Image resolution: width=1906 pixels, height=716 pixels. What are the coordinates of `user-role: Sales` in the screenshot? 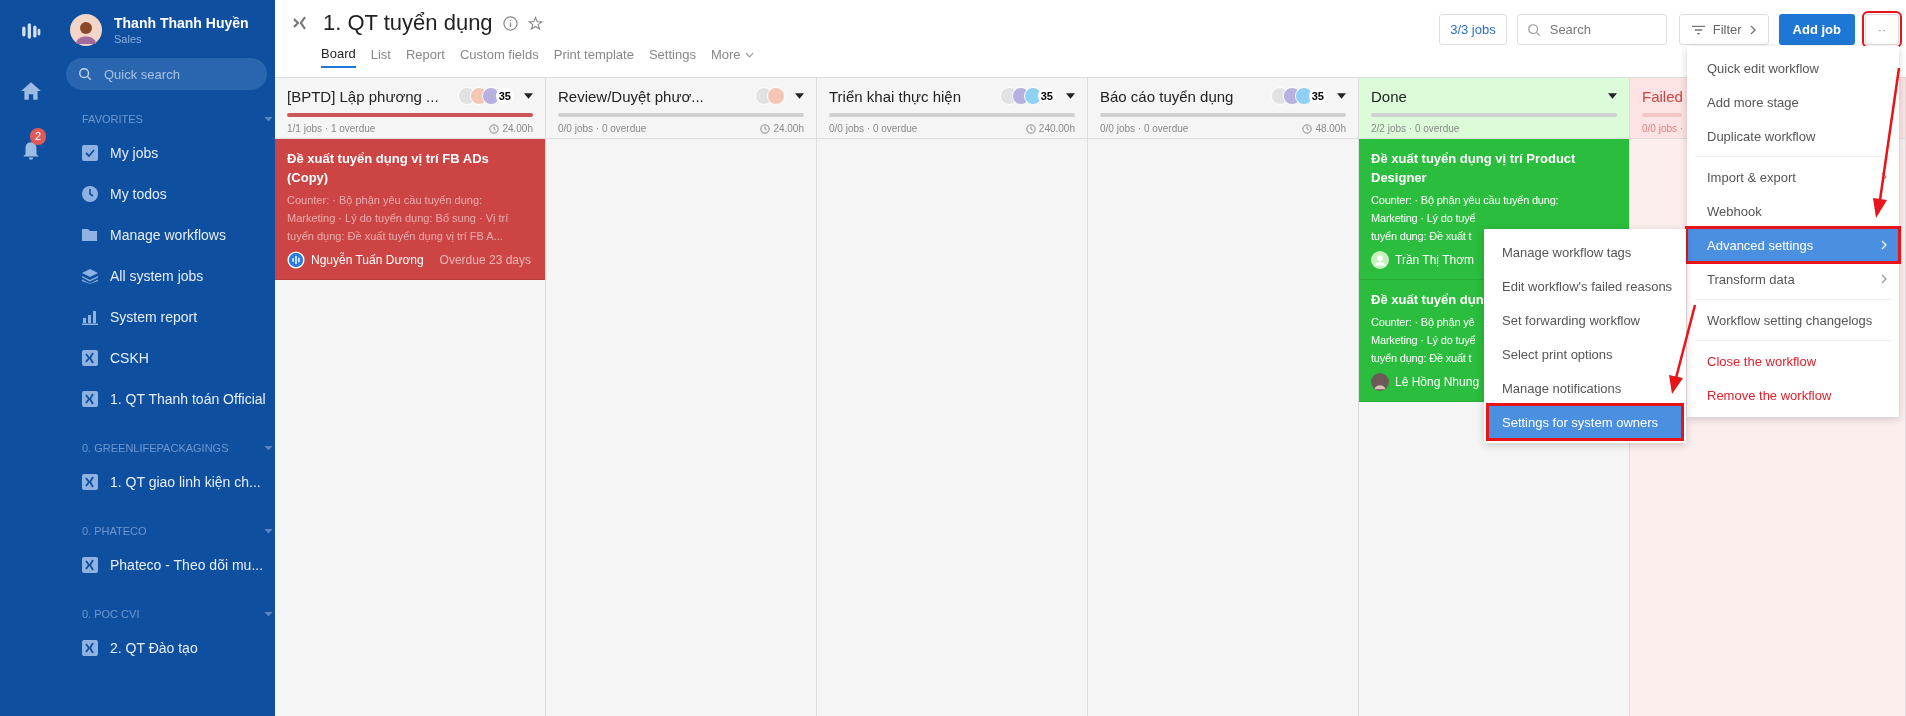 It's located at (128, 39).